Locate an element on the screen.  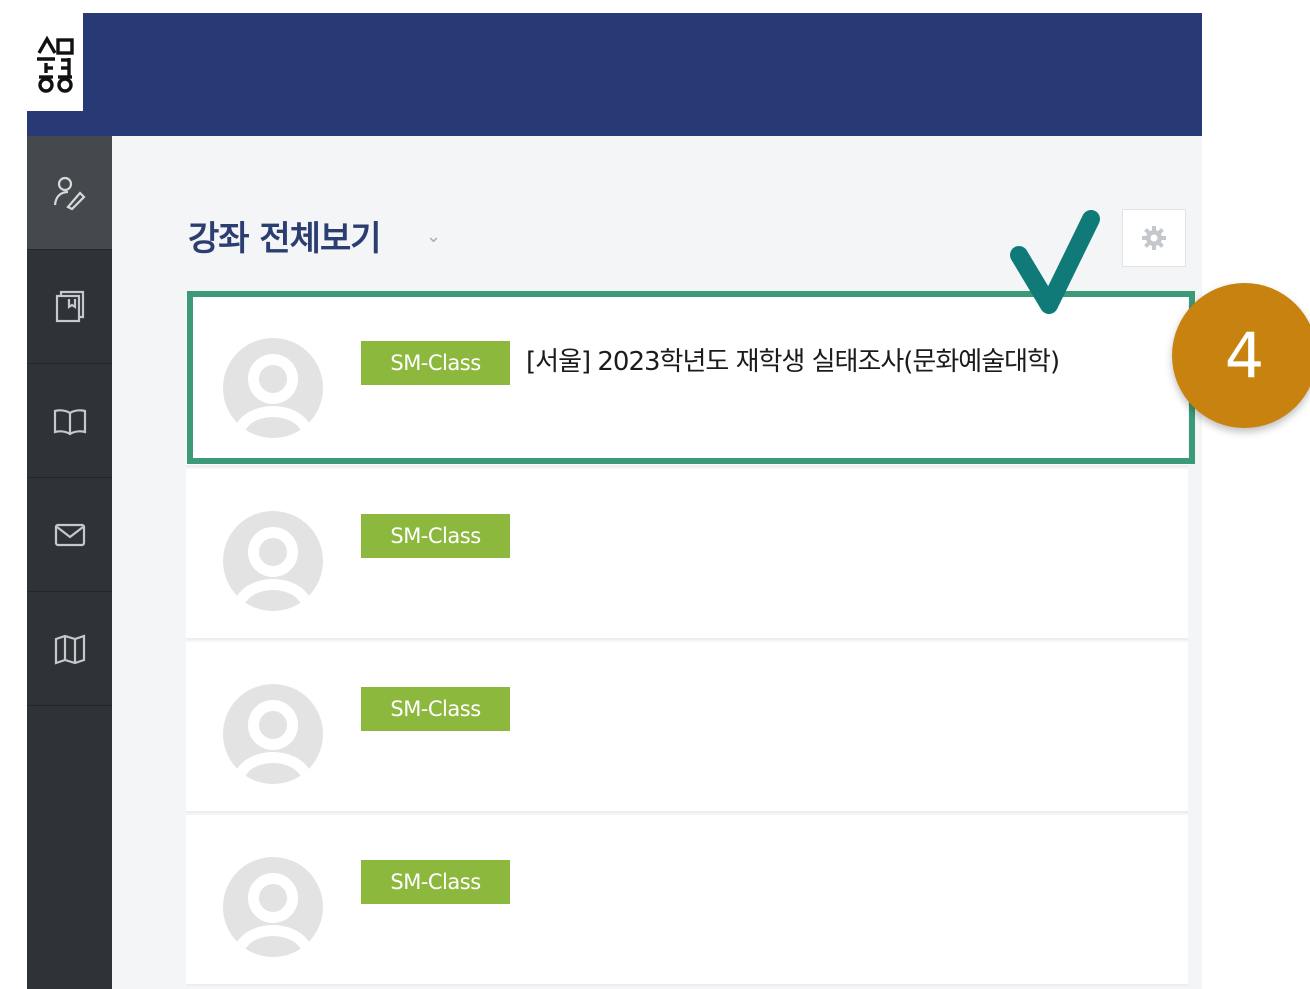
sidebar-item-messages is located at coordinates (69, 535).